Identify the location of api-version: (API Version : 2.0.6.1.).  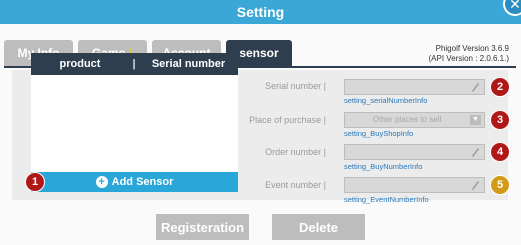
(468, 58).